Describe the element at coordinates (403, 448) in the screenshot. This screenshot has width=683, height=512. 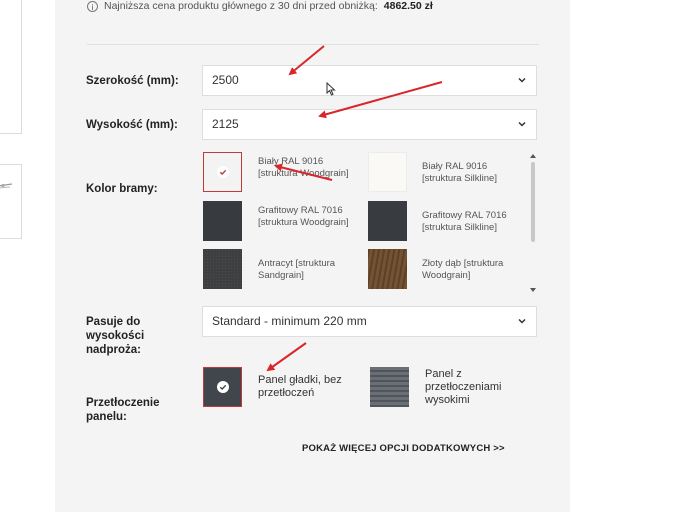
I see `more-options-link: POKAŻ WIĘCEJ OPCJI DODATKOWYCH >>` at that location.